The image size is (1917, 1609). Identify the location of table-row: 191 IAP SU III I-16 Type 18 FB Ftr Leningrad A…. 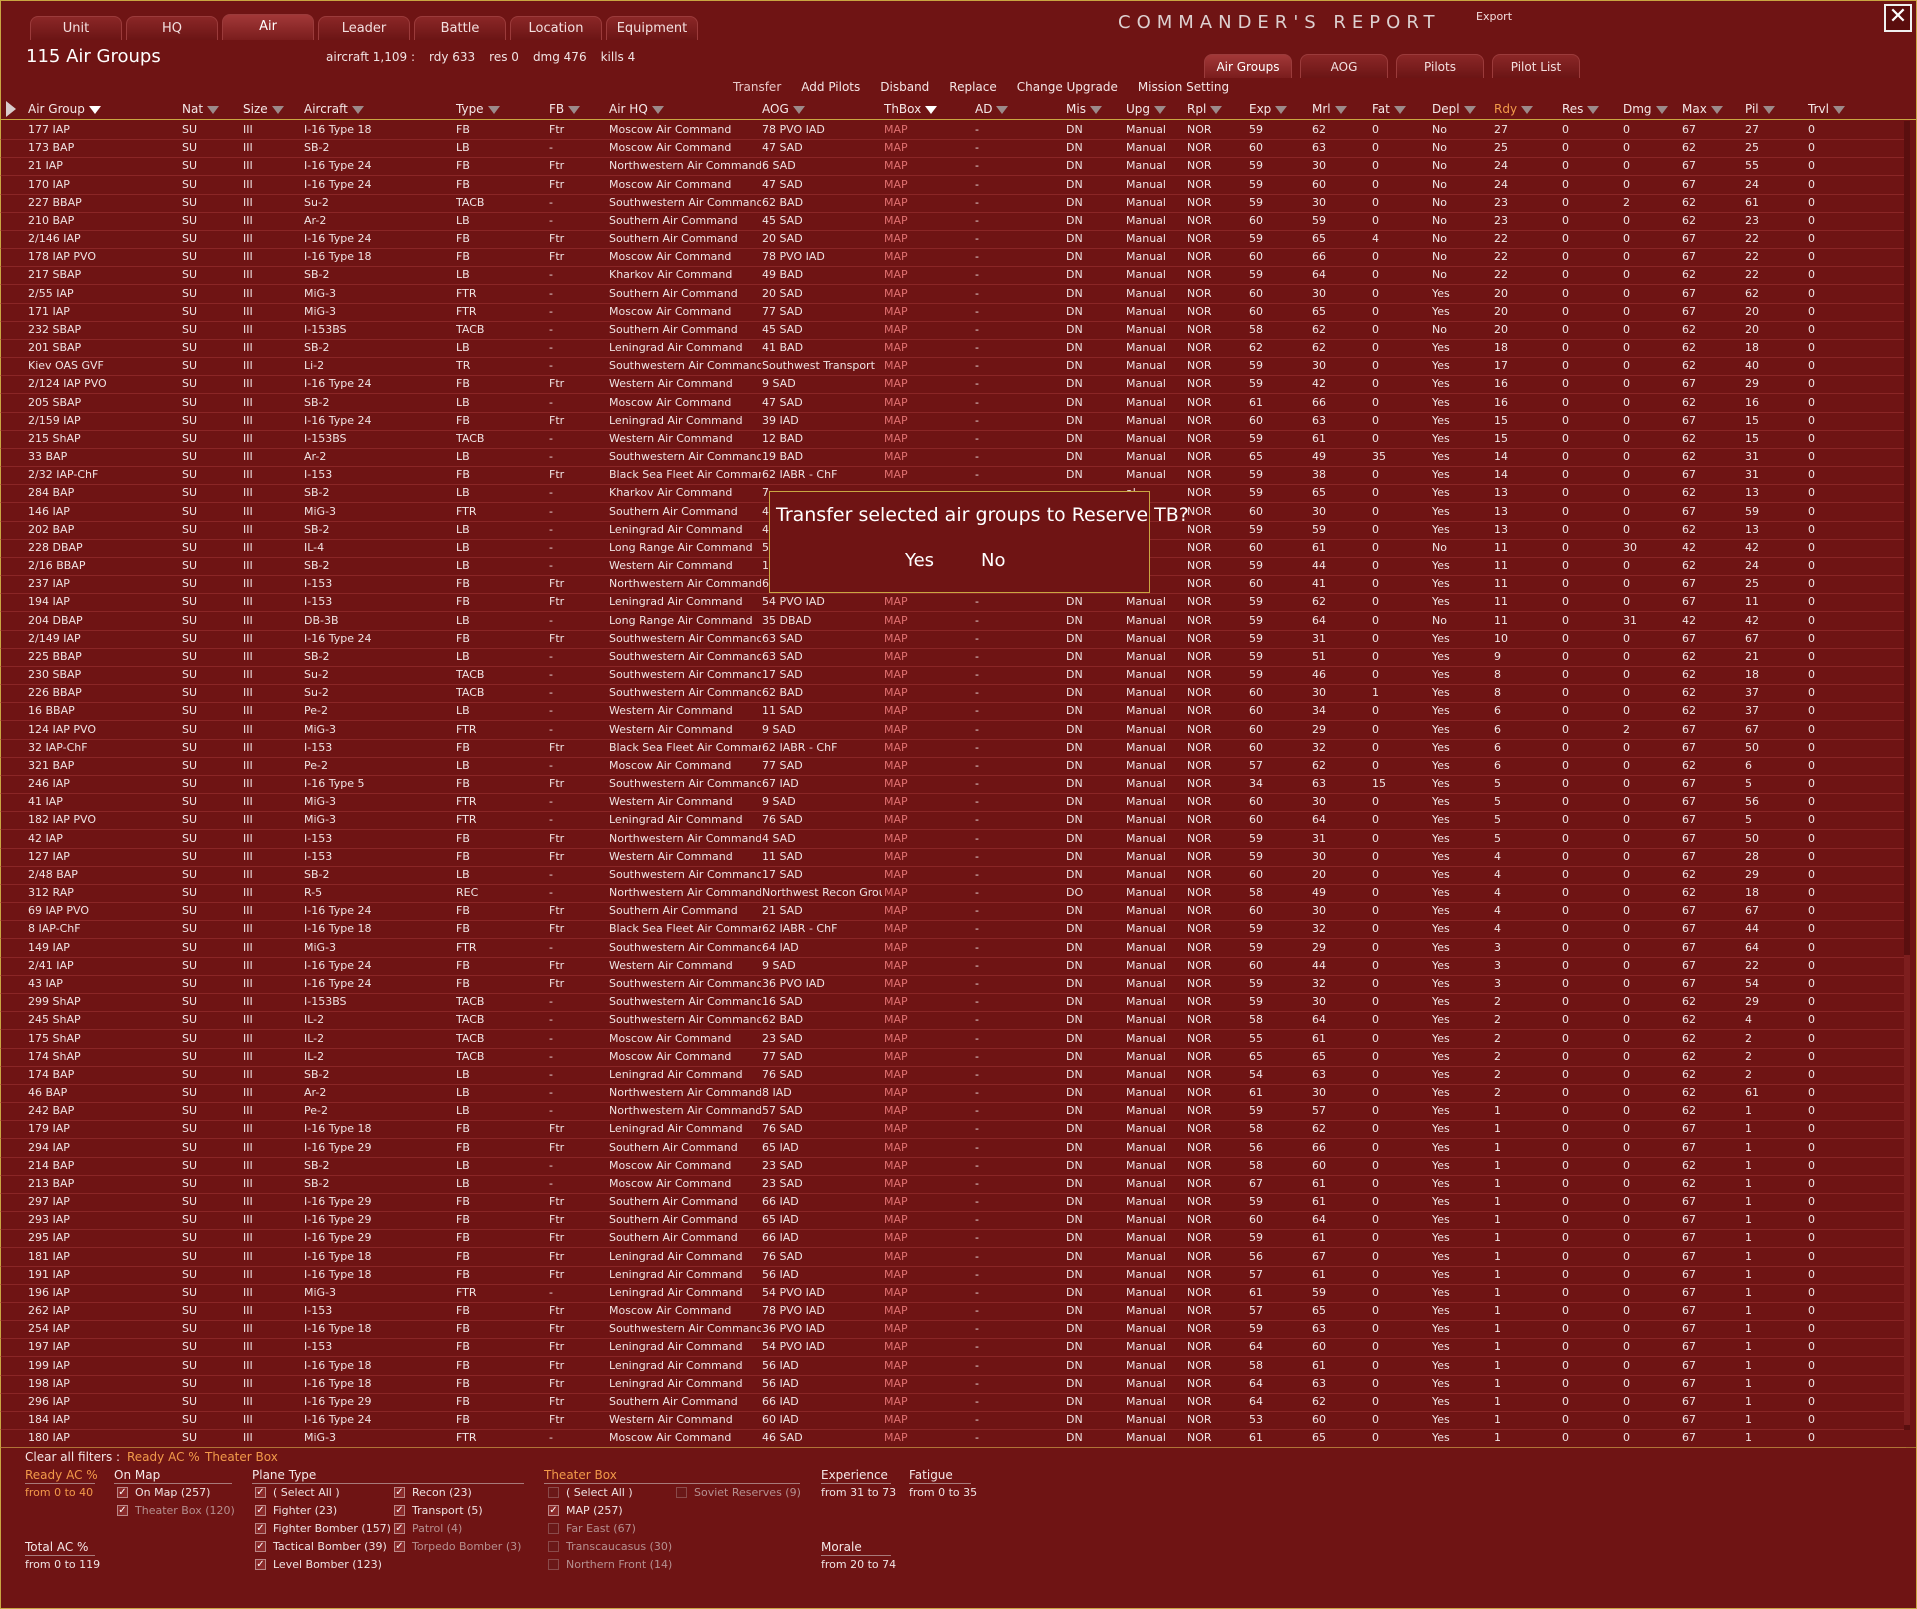
(953, 1275).